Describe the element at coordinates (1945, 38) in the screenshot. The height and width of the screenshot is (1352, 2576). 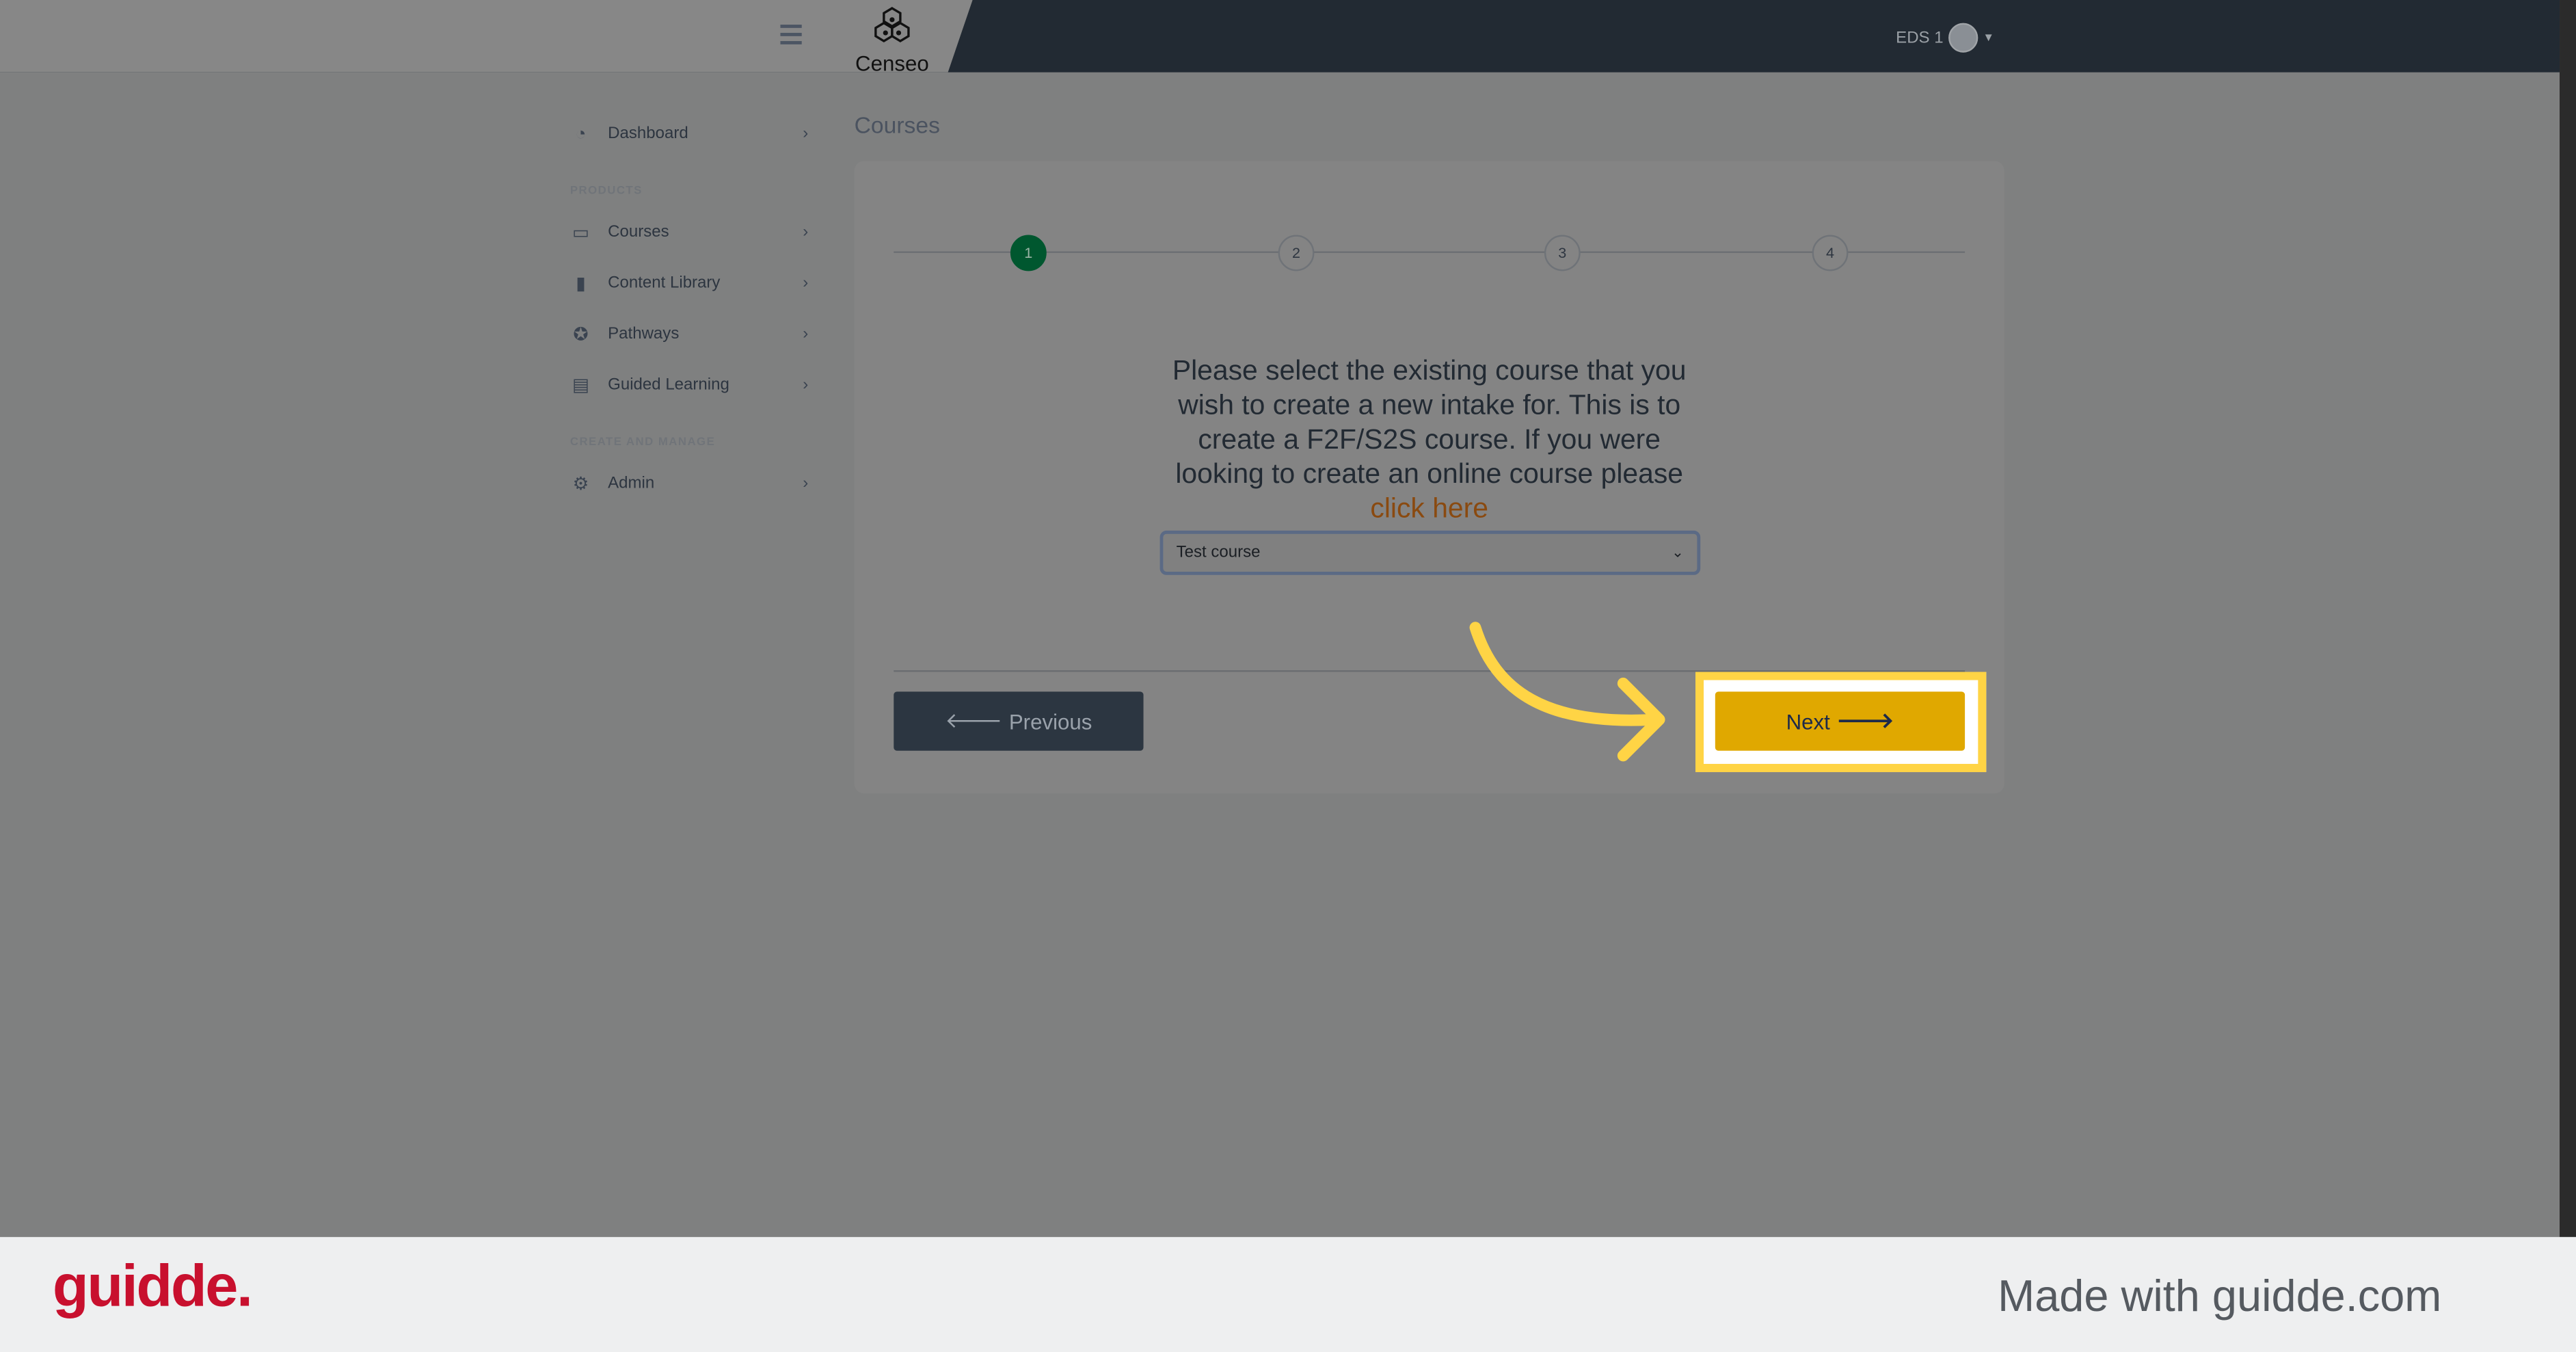
I see `user-menu: EDS 1 ▼` at that location.